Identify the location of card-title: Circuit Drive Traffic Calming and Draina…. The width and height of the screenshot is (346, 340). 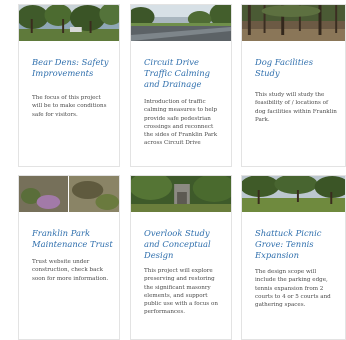
(184, 73).